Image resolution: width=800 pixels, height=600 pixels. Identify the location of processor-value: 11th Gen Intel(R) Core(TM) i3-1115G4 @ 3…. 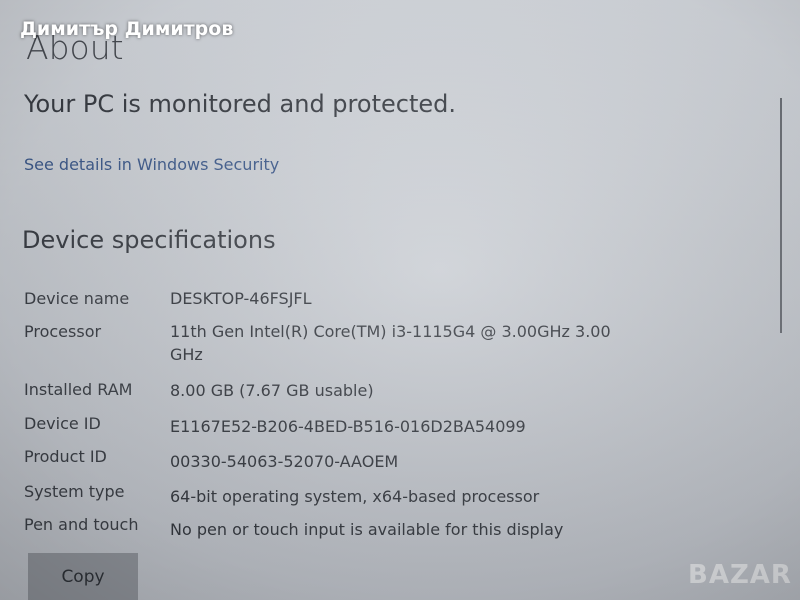
(390, 343).